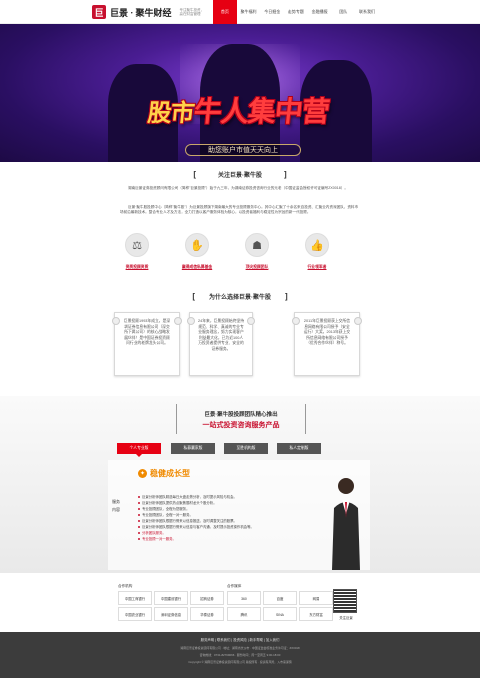 This screenshot has width=480, height=678. Describe the element at coordinates (367, 12) in the screenshot. I see `nav-item-contact: 联系我们` at that location.